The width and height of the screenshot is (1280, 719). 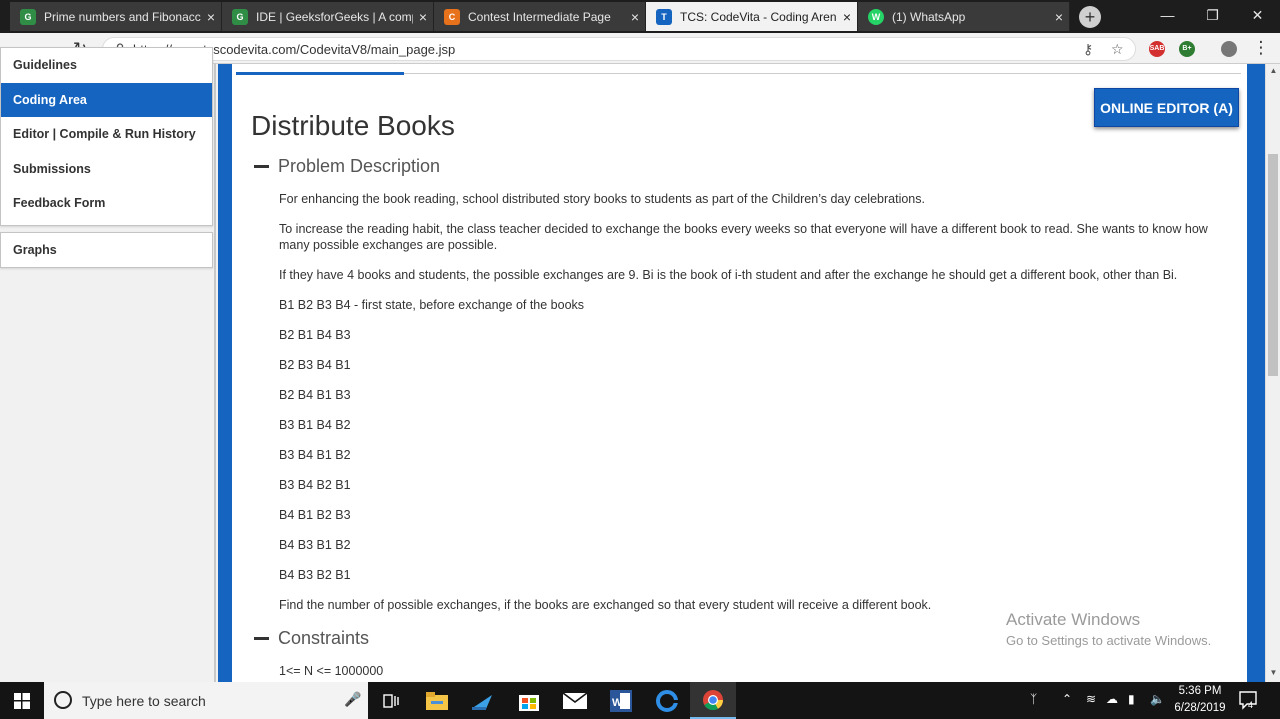 I want to click on tab-ide-geeksforgeeks: G IDE | GeeksforGeeks | A compu ×, so click(x=328, y=16).